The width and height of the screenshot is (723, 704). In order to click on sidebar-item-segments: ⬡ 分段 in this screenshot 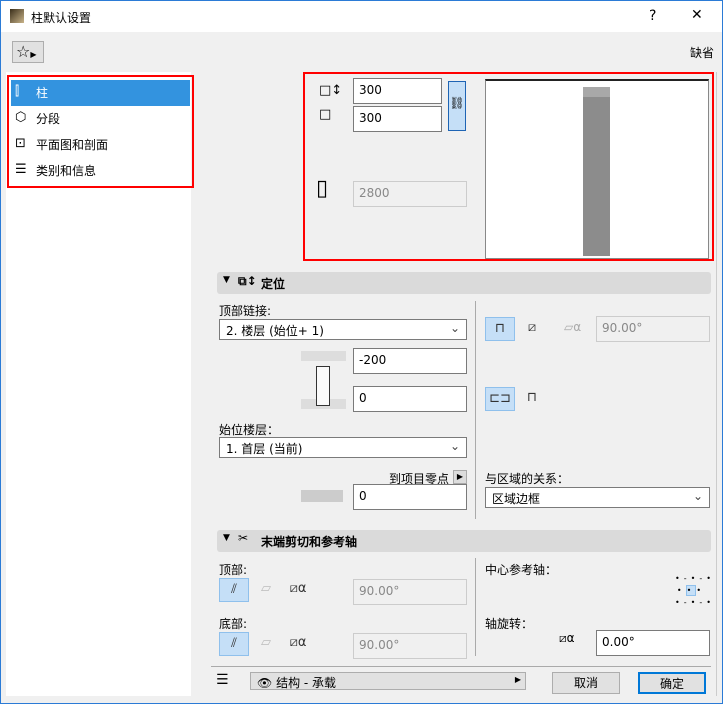, I will do `click(100, 119)`.